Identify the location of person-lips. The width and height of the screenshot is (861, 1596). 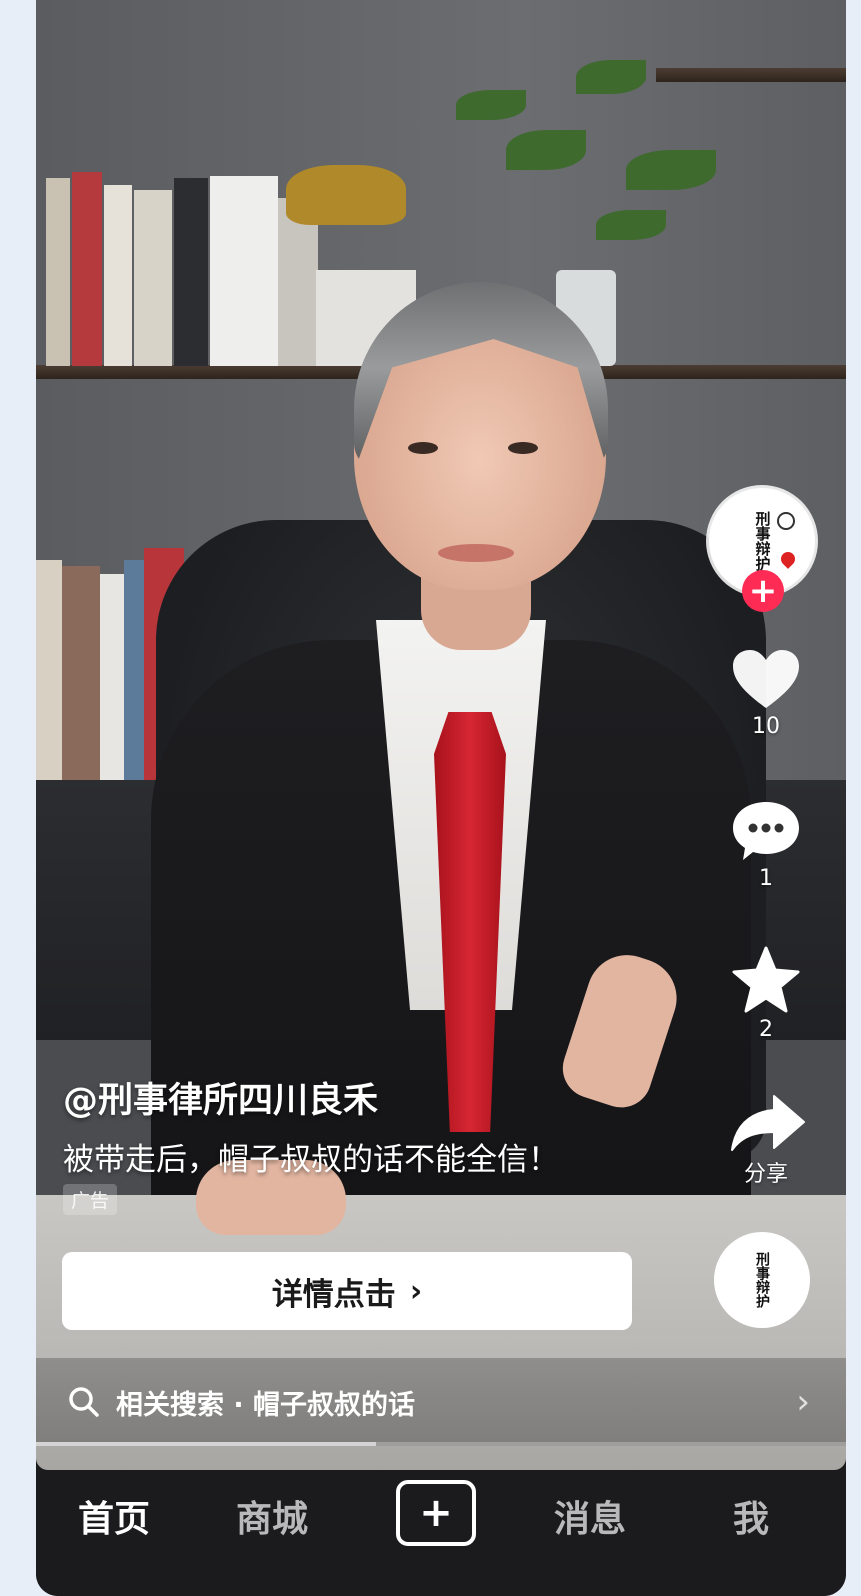
(476, 553).